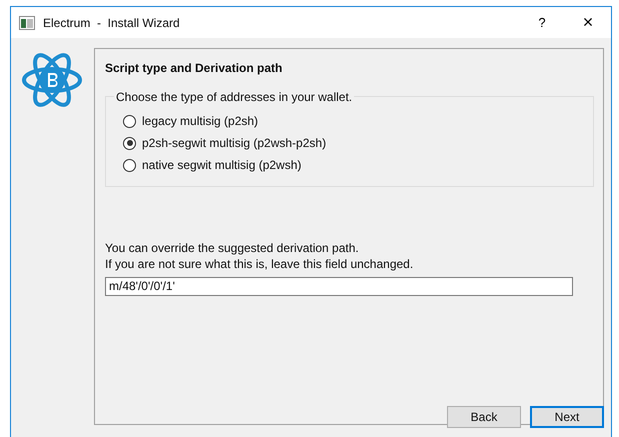 The image size is (619, 437). I want to click on back-button: Back, so click(484, 417).